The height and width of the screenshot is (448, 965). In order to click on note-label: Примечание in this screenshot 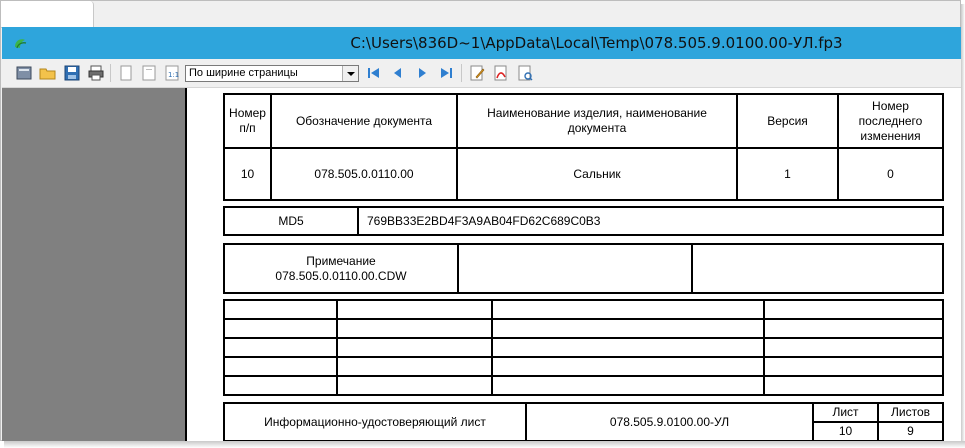, I will do `click(341, 260)`.